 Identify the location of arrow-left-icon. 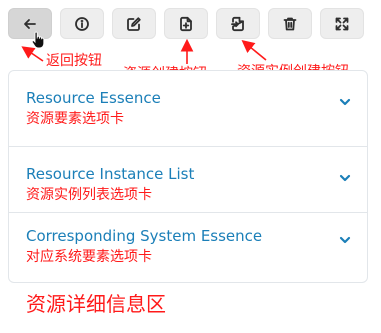
(30, 23).